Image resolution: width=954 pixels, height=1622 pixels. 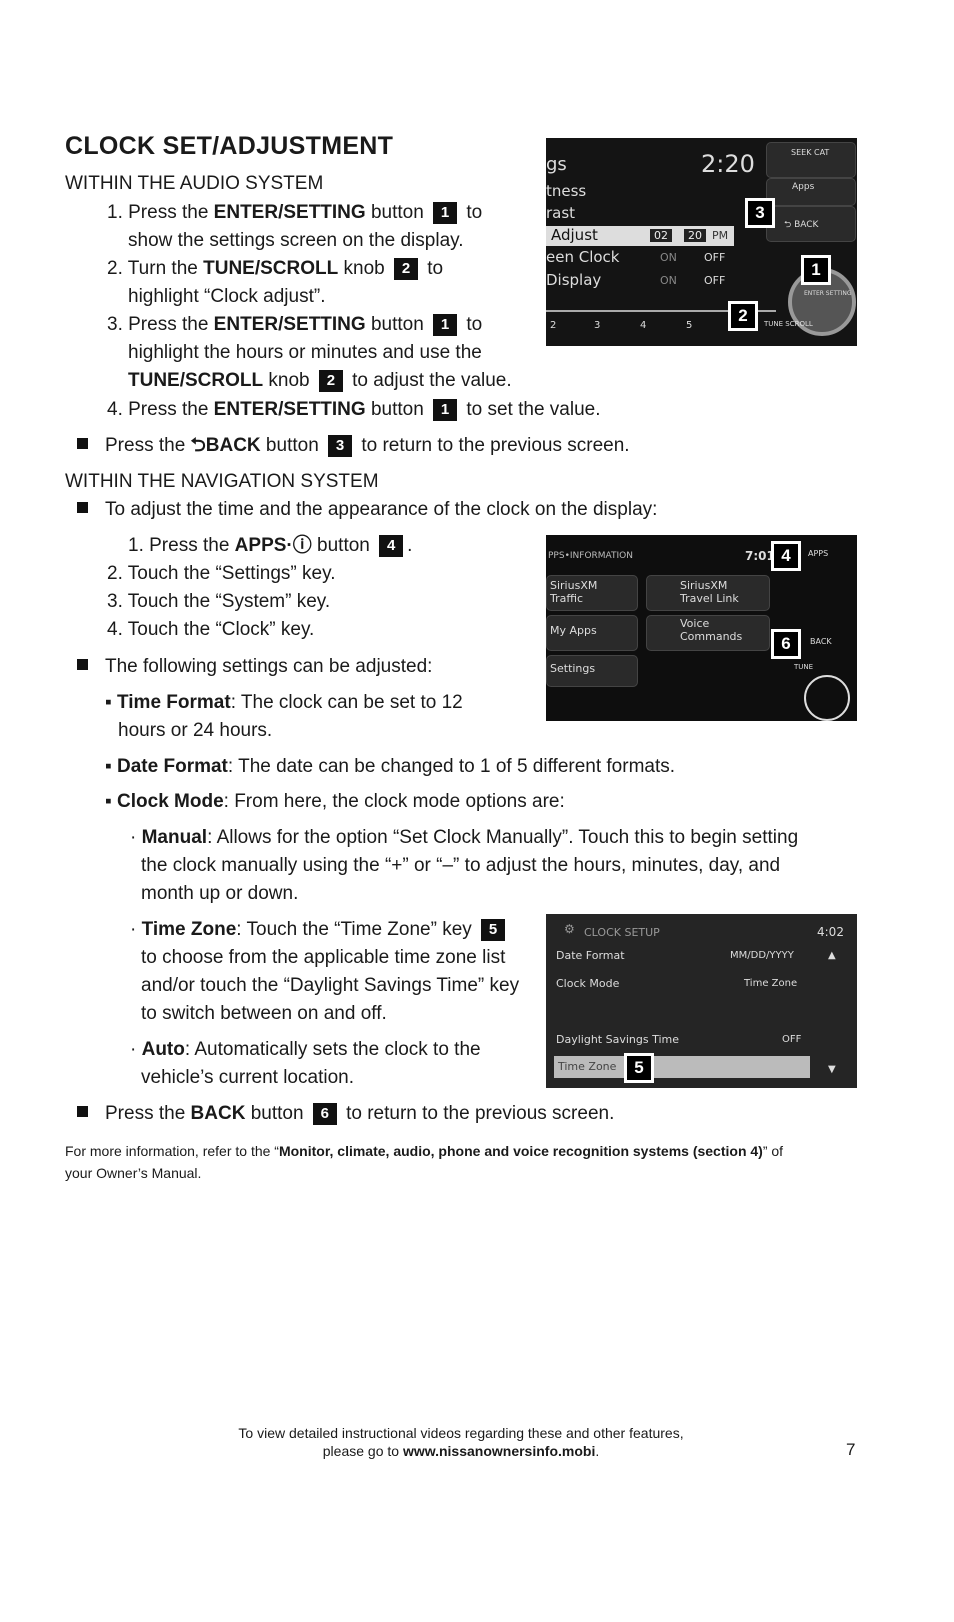 What do you see at coordinates (668, 280) in the screenshot?
I see `on-option: ON` at bounding box center [668, 280].